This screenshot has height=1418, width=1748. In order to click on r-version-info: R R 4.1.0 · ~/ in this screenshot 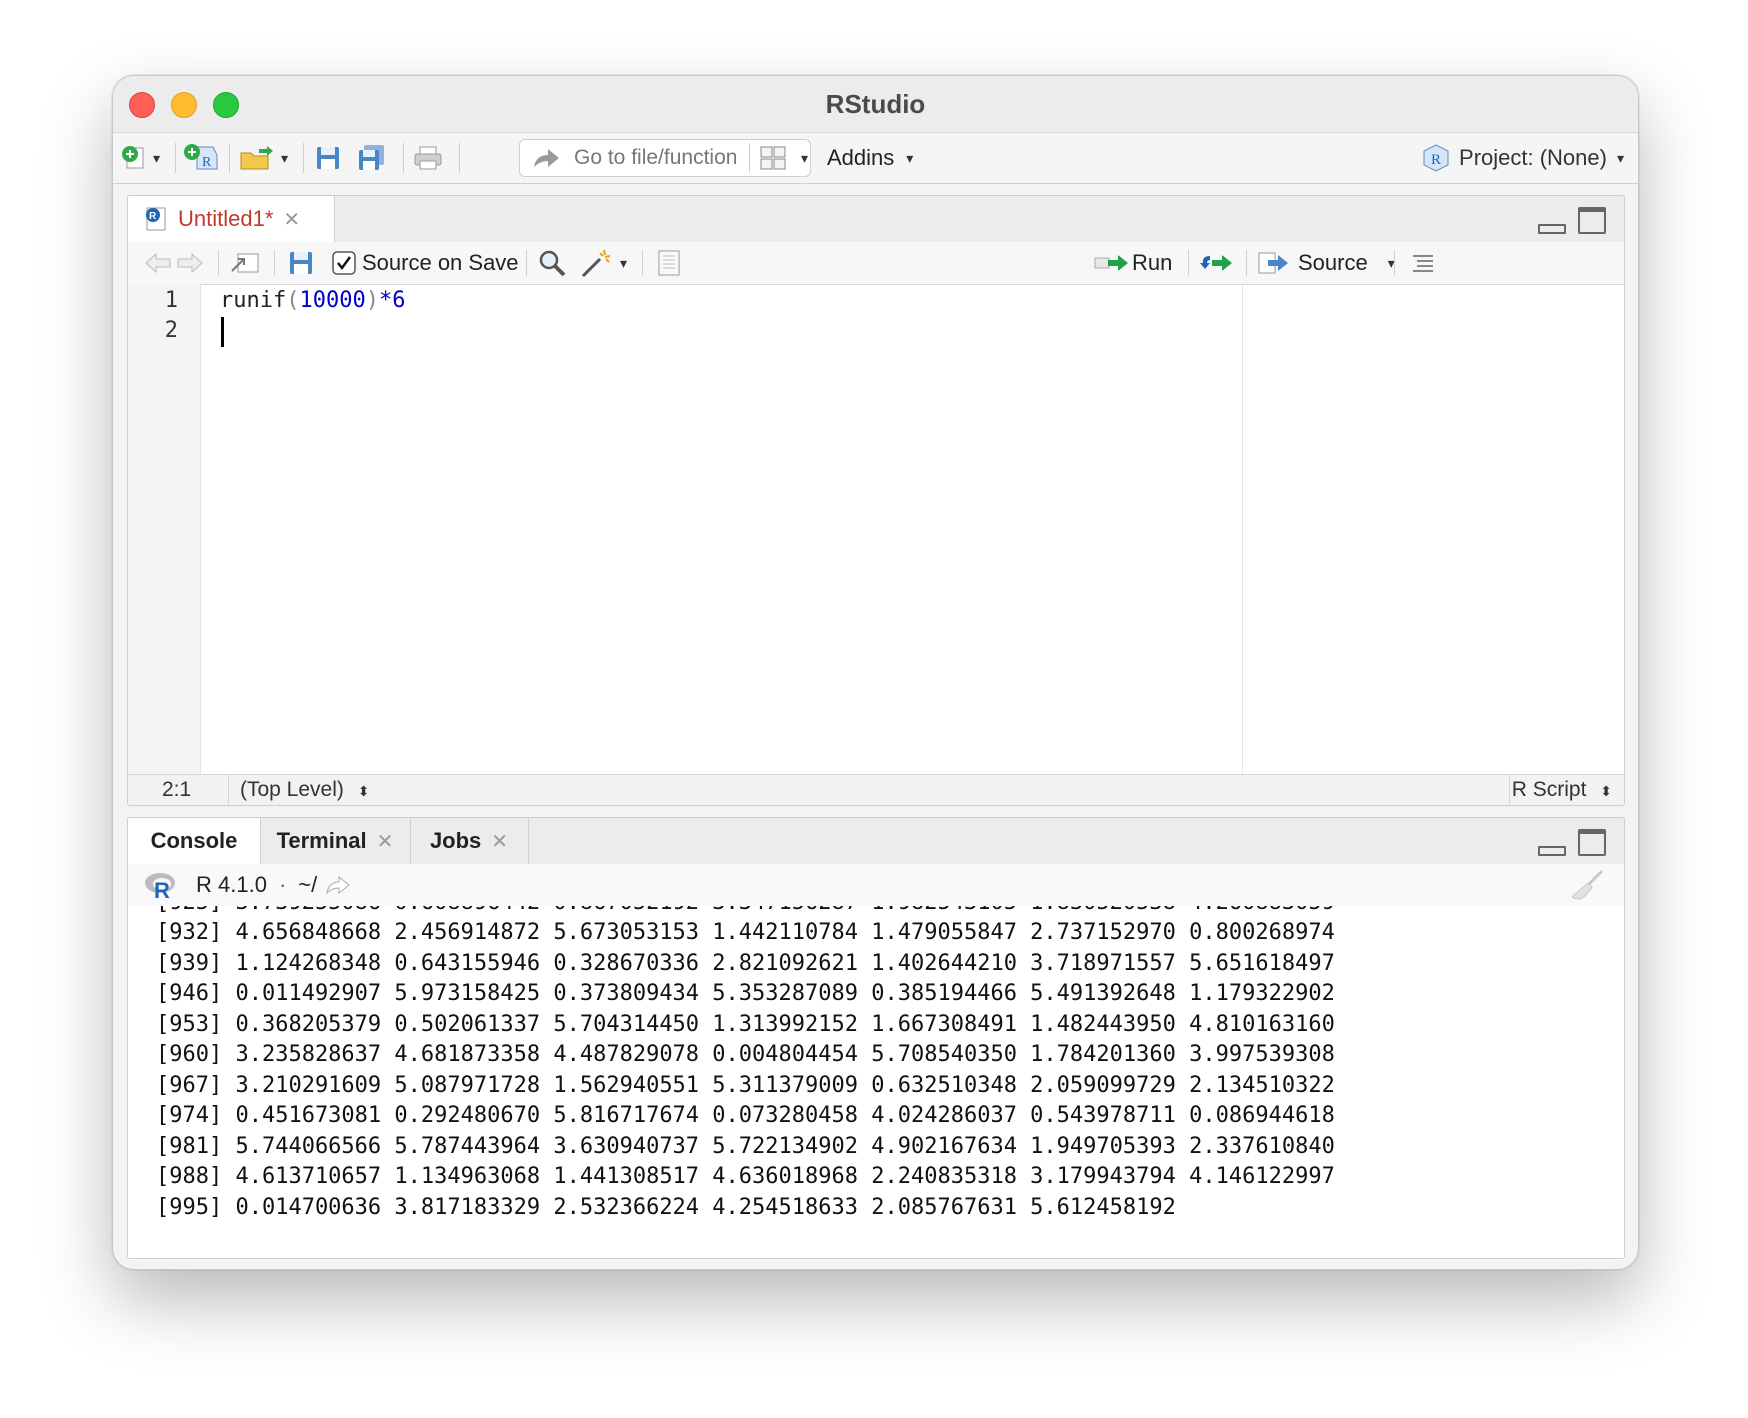, I will do `click(247, 885)`.